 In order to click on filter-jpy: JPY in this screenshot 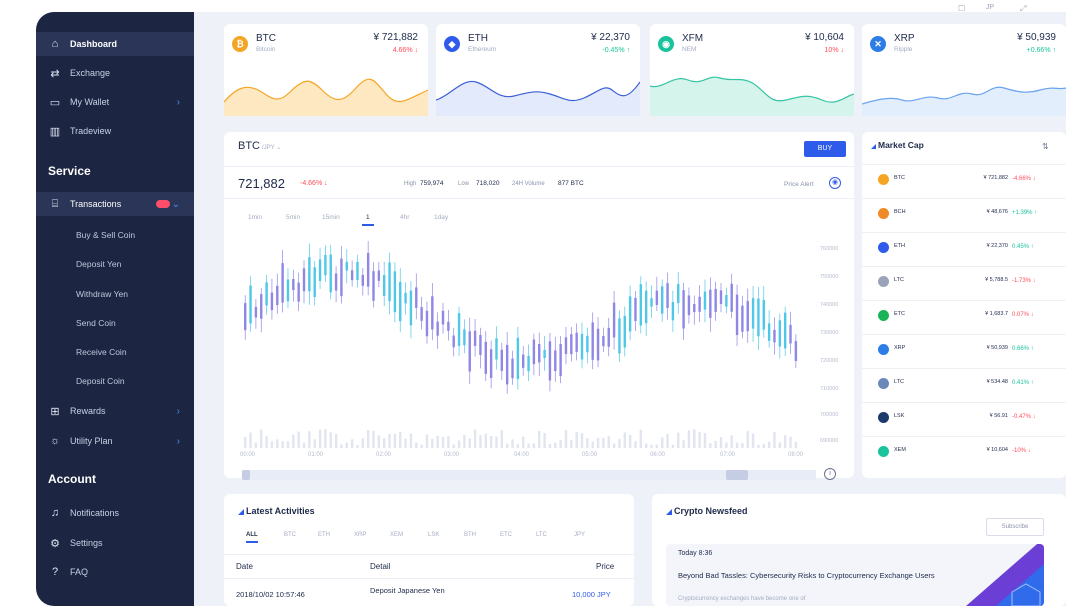, I will do `click(579, 535)`.